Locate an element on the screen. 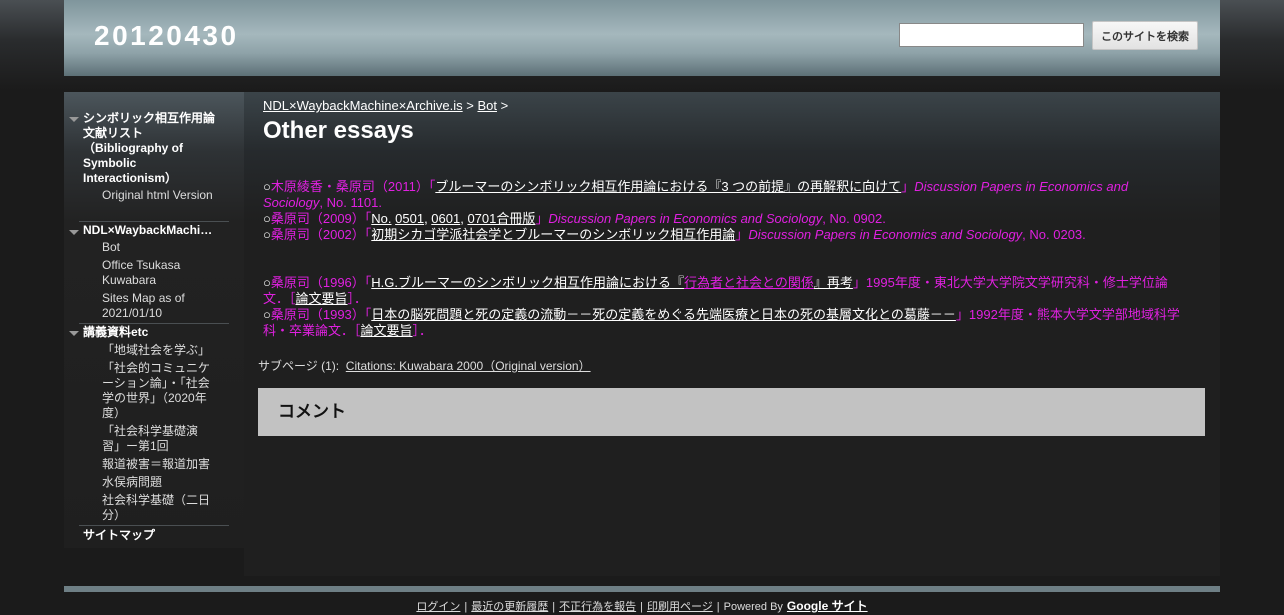  sidebar-sitemap-link: サイトマップ is located at coordinates (149, 535).